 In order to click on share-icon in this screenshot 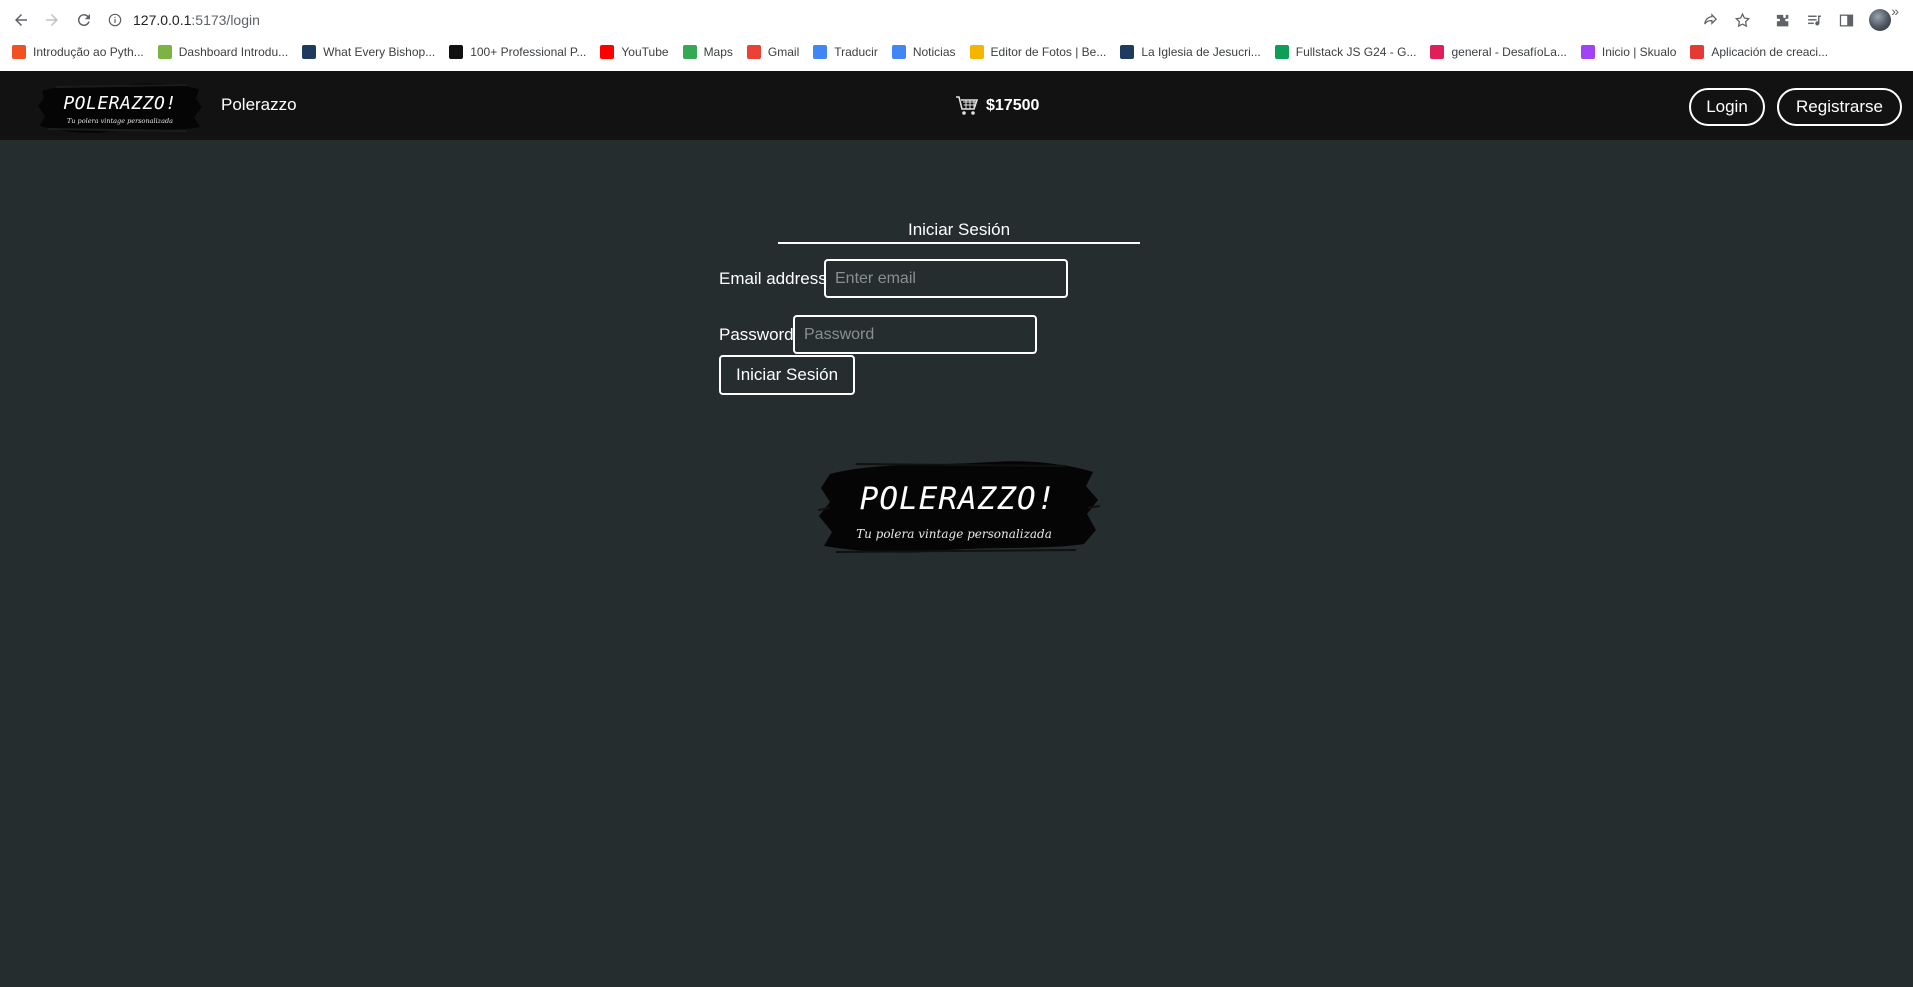, I will do `click(1710, 20)`.